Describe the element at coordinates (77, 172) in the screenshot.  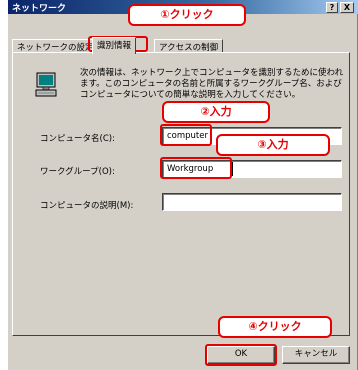
I see `workgroup-label: ワークグループ(O):` at that location.